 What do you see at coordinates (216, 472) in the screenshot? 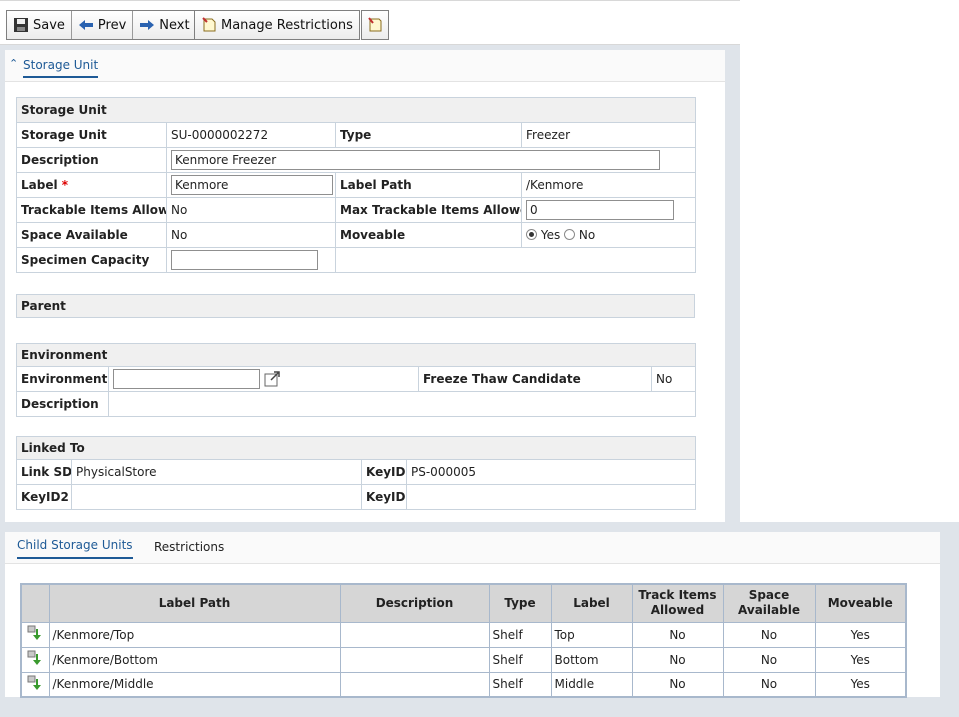
I see `link-sdc-value: PhysicalStore` at bounding box center [216, 472].